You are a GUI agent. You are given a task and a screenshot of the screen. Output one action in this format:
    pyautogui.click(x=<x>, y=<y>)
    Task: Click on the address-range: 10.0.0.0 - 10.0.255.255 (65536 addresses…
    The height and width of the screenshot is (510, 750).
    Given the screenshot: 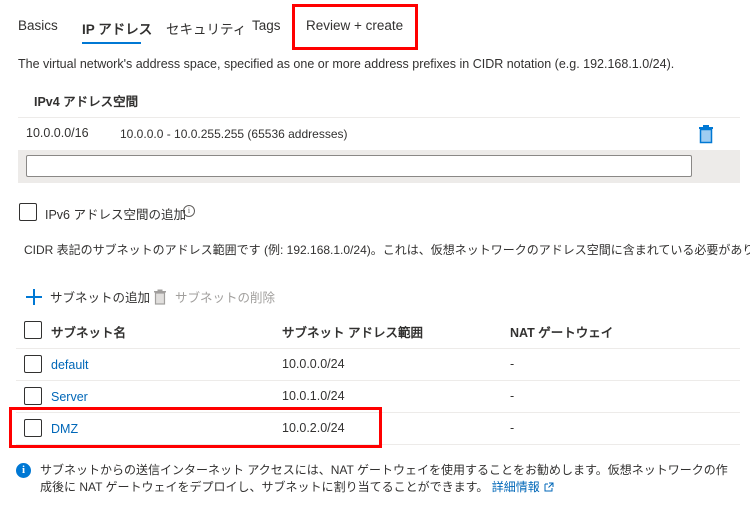 What is the action you would take?
    pyautogui.click(x=234, y=134)
    